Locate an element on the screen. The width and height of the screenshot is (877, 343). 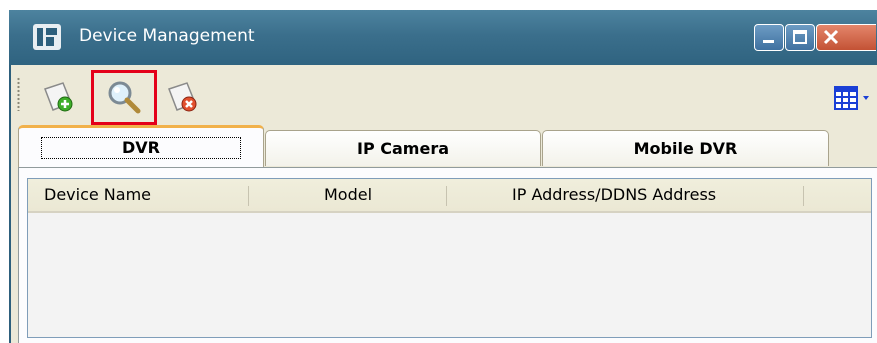
add-icon is located at coordinates (58, 97).